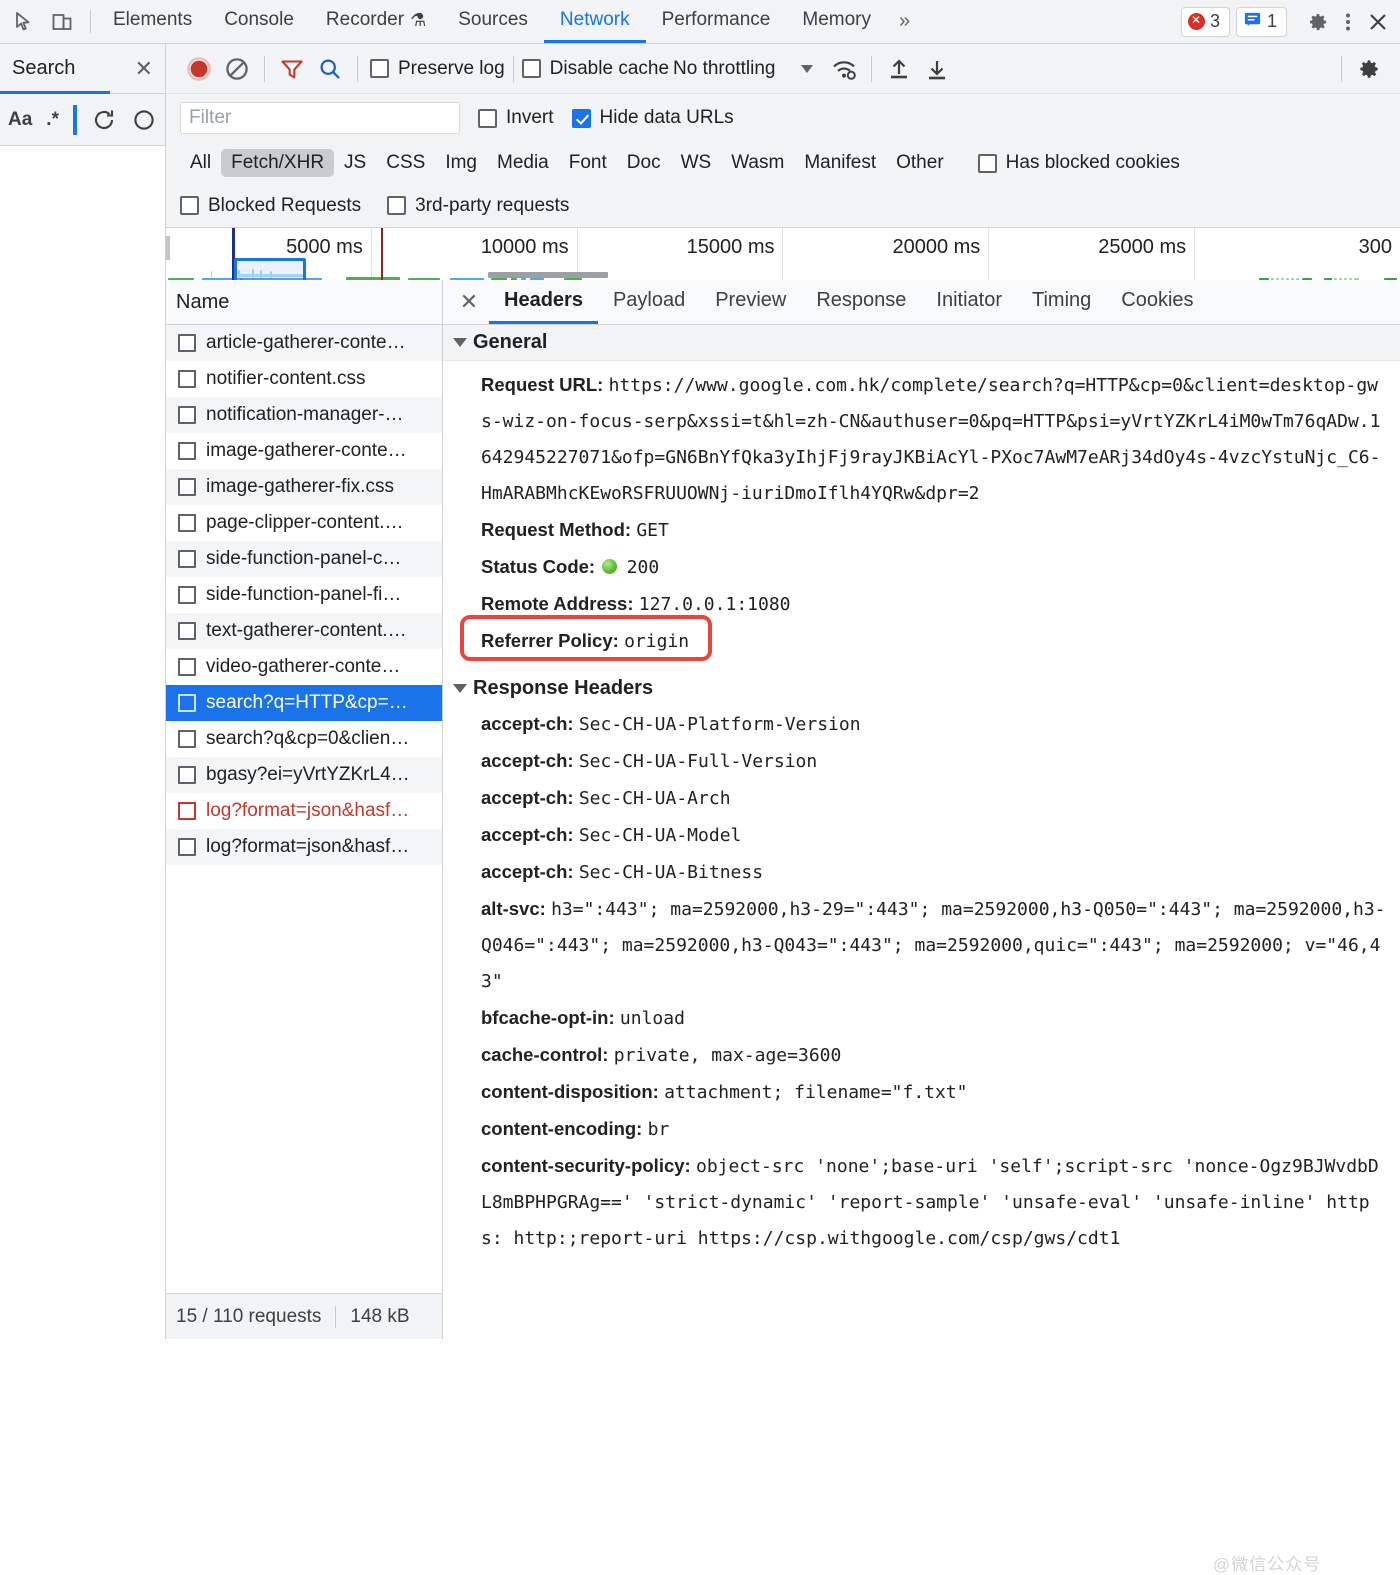 Image resolution: width=1400 pixels, height=1575 pixels. I want to click on watermark: @微信公众号, so click(1267, 1564).